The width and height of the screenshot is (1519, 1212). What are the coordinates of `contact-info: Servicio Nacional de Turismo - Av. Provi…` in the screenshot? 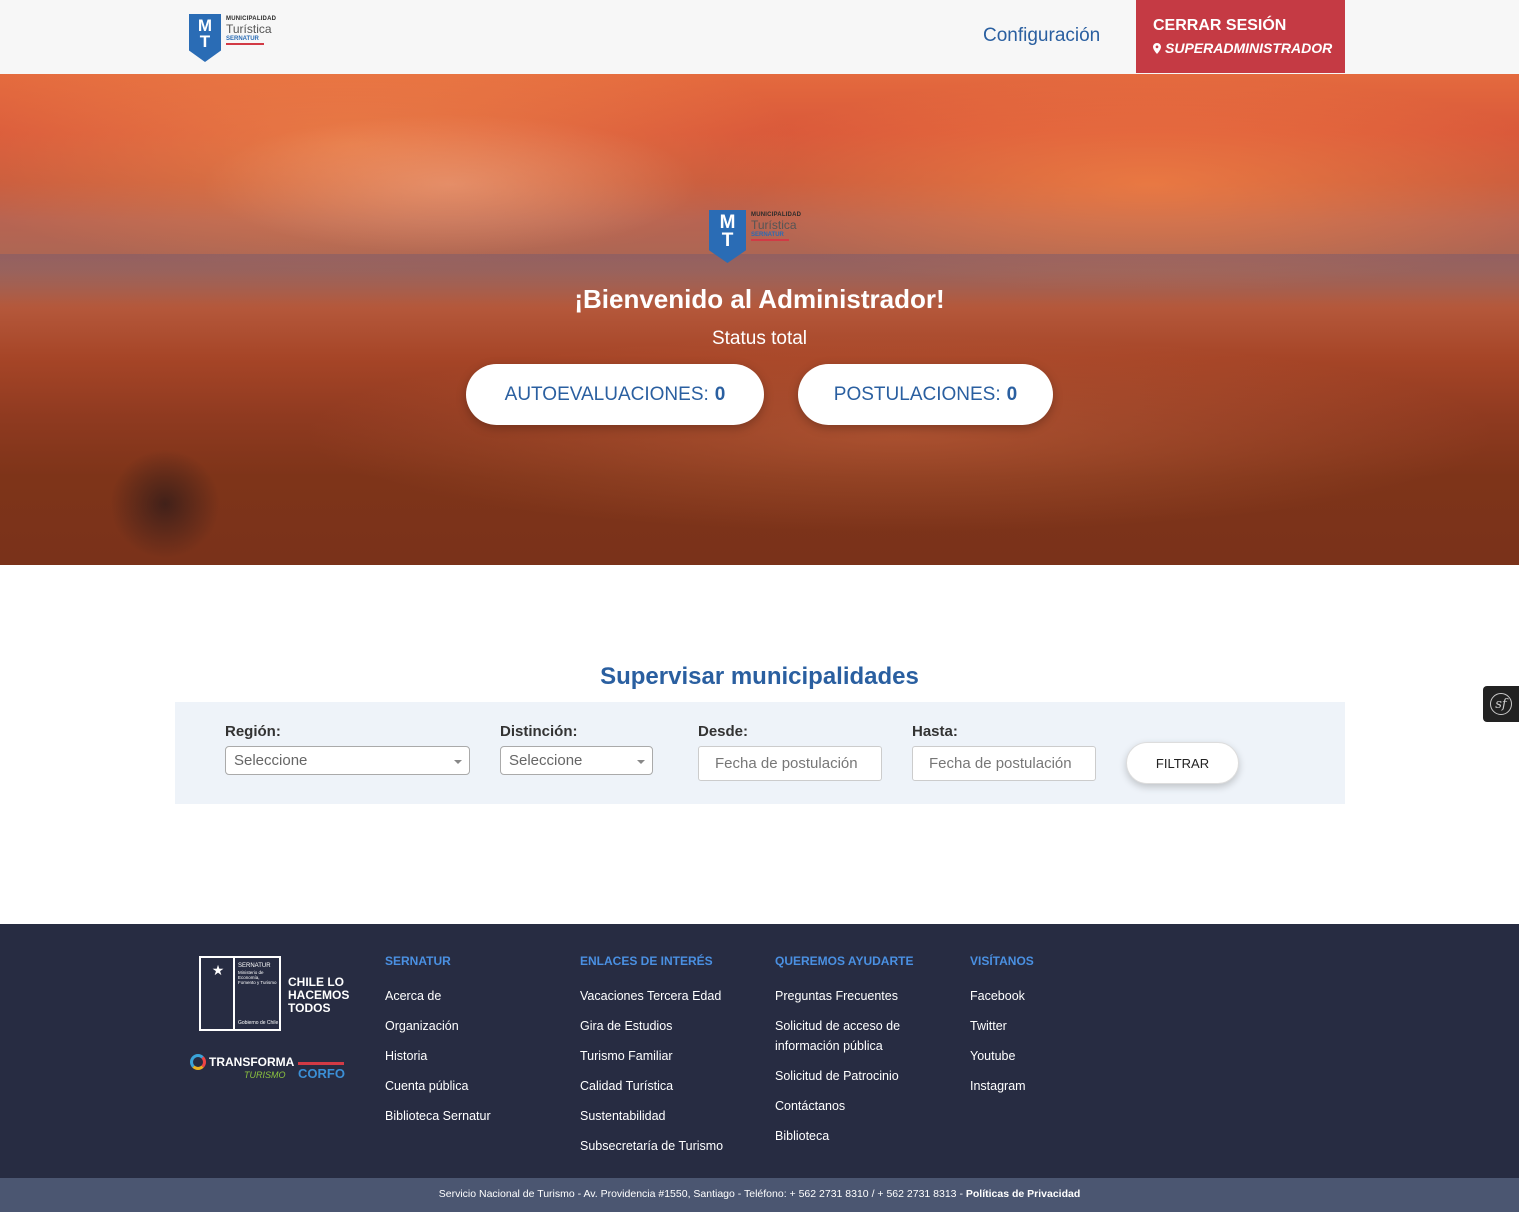 It's located at (702, 1194).